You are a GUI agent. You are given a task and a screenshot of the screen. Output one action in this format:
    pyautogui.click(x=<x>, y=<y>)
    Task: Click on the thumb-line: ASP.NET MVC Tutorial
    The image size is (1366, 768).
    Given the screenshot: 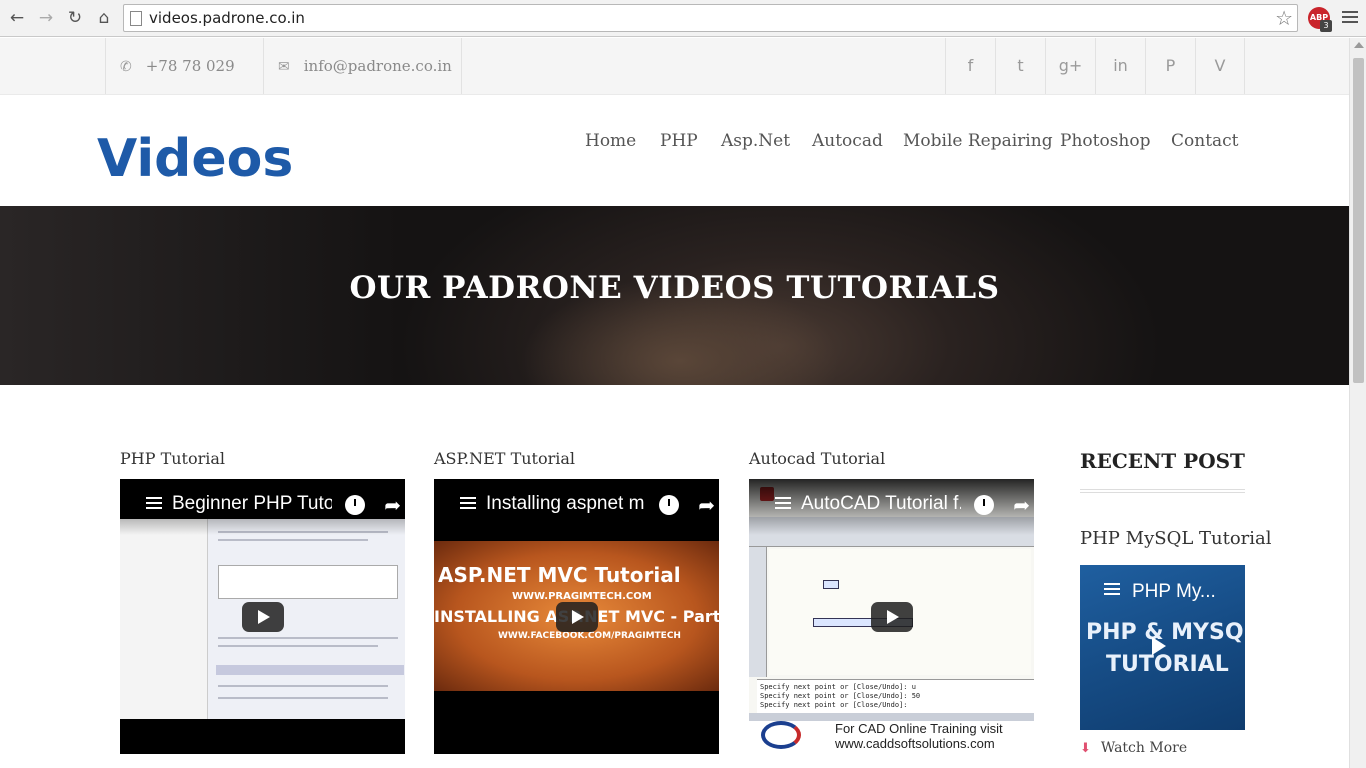 What is the action you would take?
    pyautogui.click(x=559, y=575)
    